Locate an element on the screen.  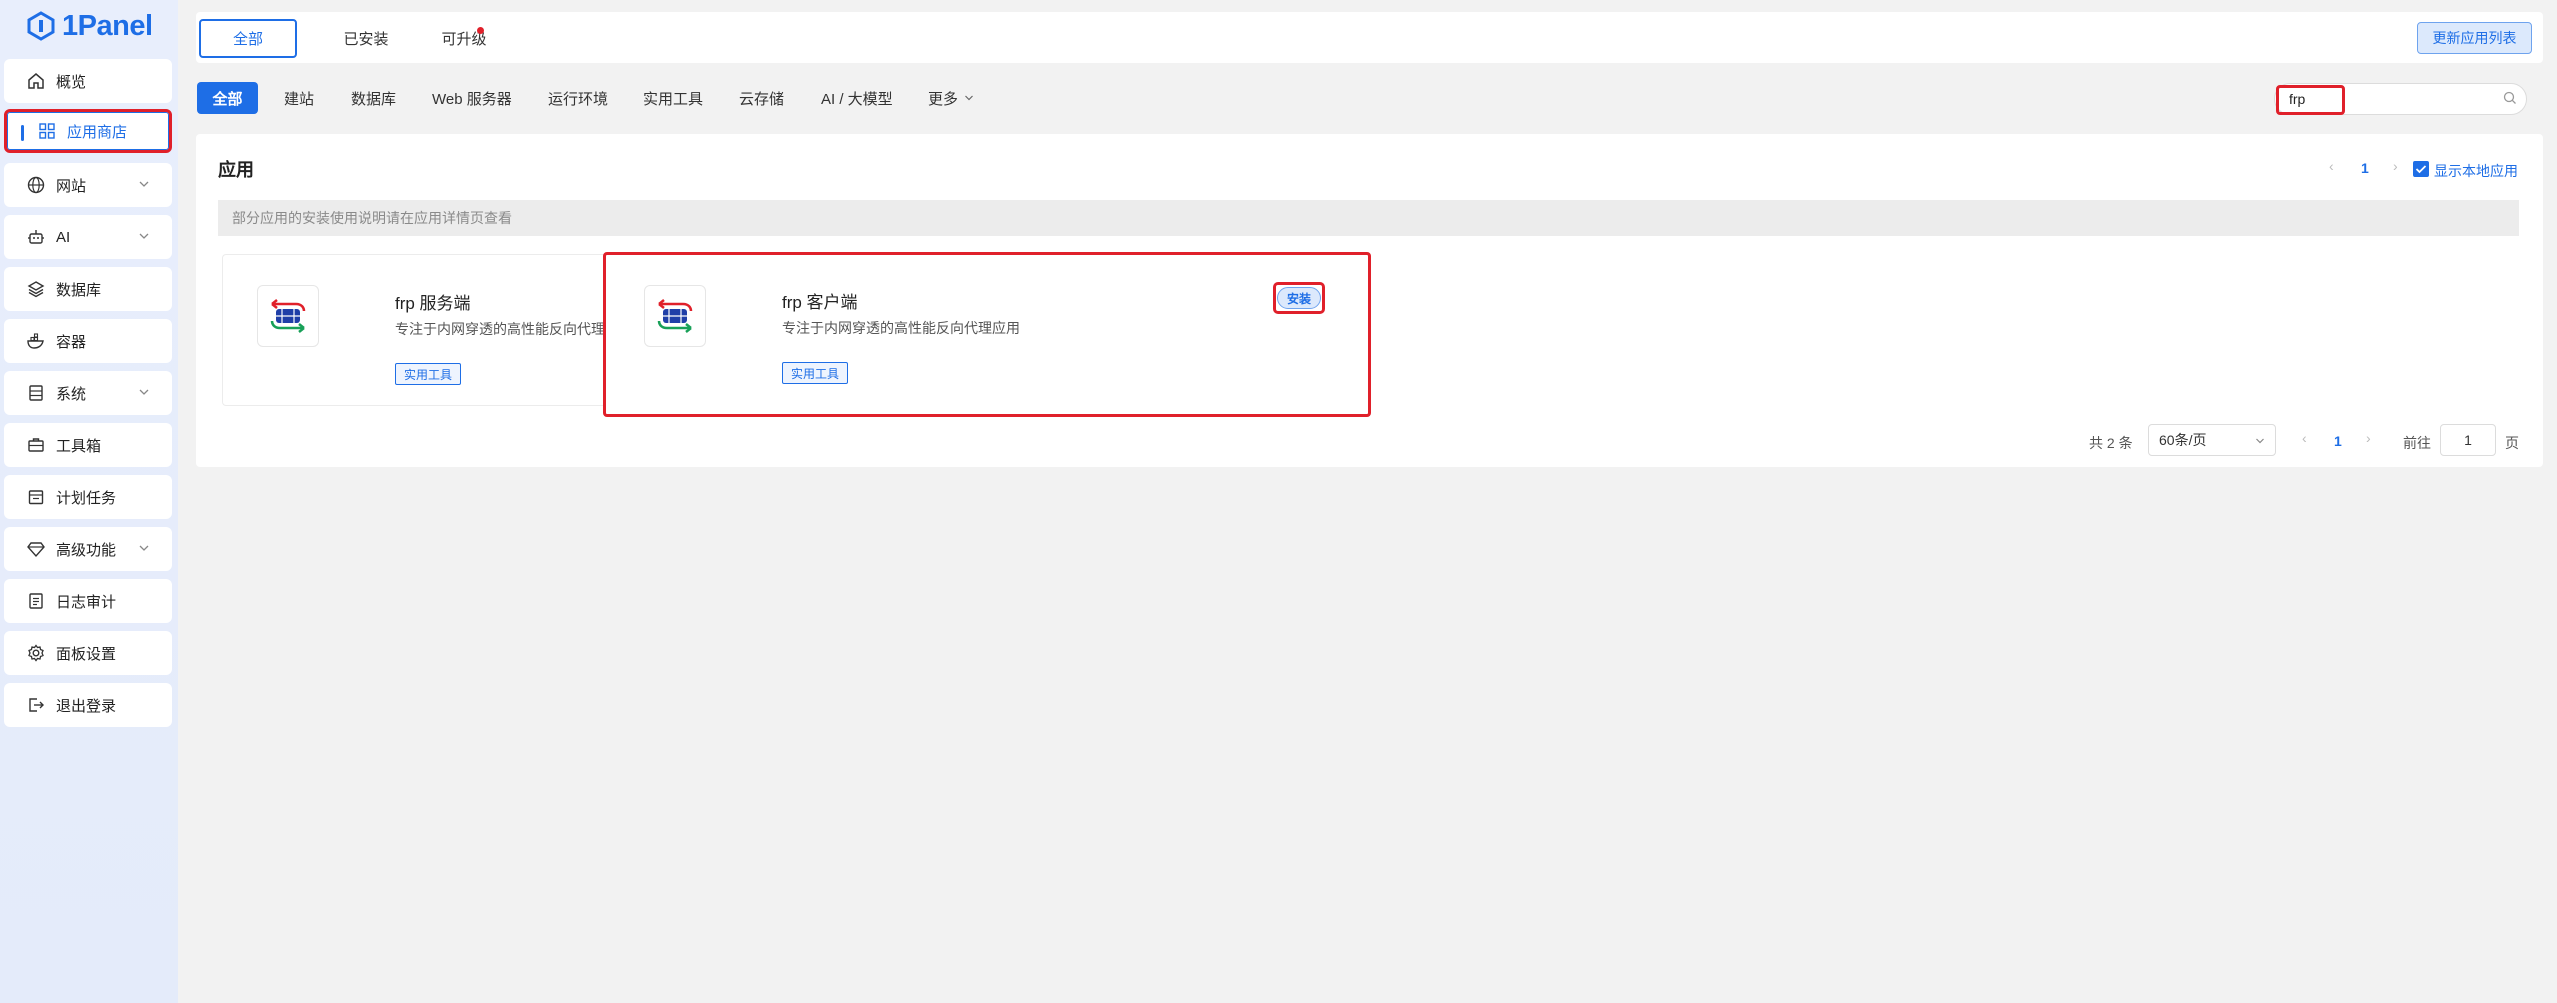
sidebar-item-label: 计划任务 is located at coordinates (86, 498).